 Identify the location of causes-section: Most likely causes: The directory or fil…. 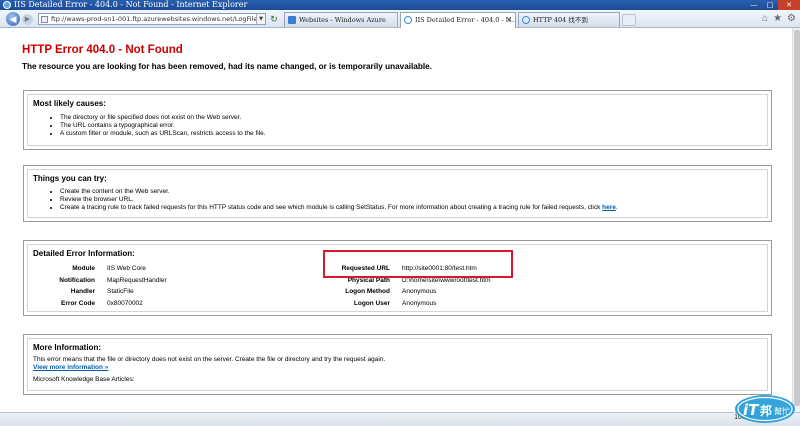
(397, 120).